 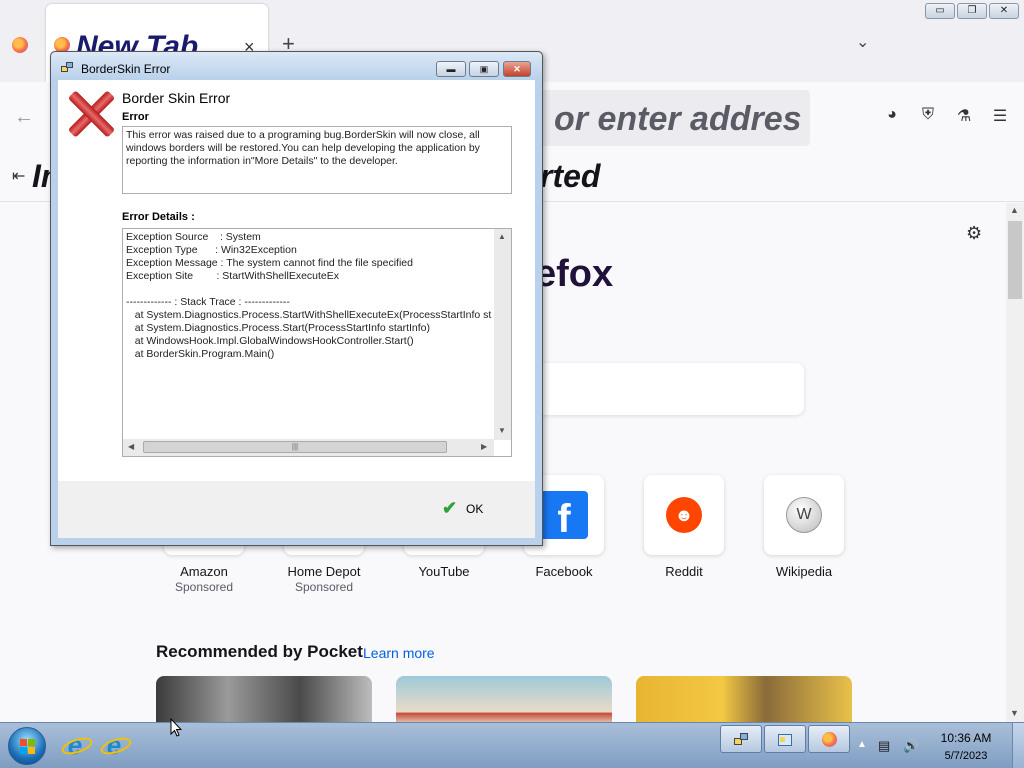 What do you see at coordinates (502, 334) in the screenshot?
I see `details-vertical-scrollbar: ▲ ▼` at bounding box center [502, 334].